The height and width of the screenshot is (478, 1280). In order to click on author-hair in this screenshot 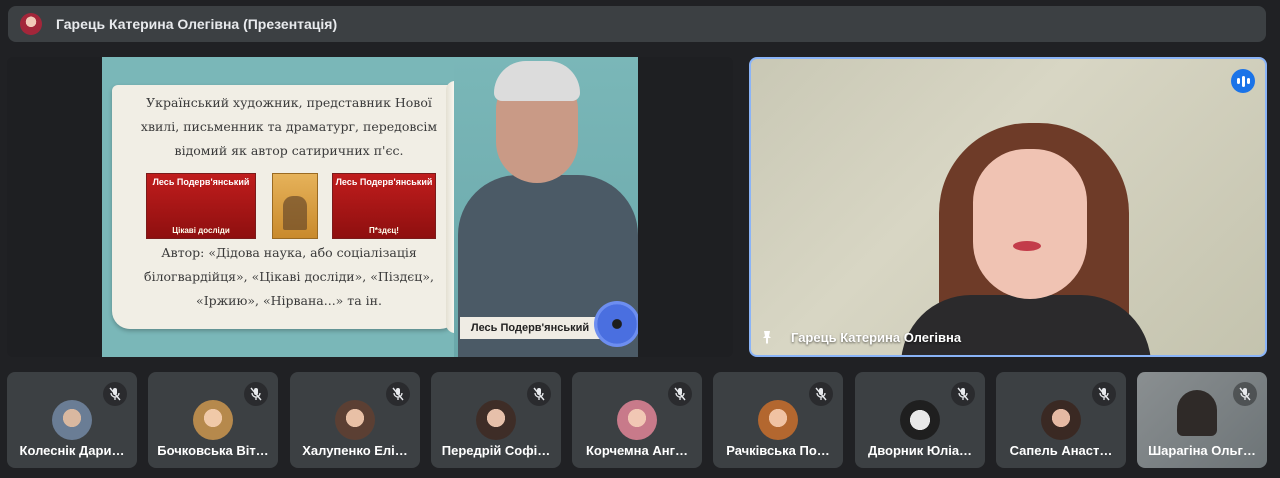, I will do `click(537, 81)`.